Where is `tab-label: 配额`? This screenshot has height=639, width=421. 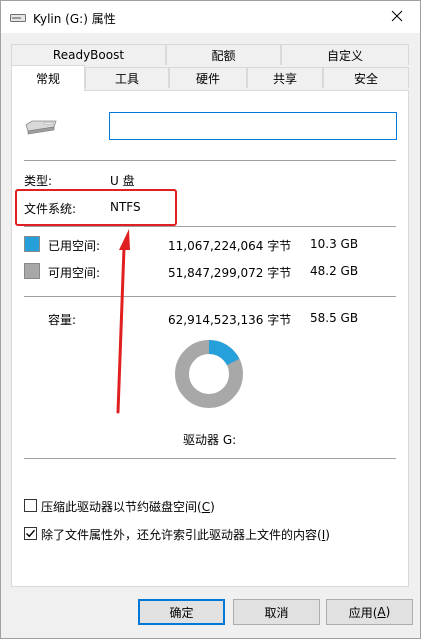 tab-label: 配额 is located at coordinates (223, 55).